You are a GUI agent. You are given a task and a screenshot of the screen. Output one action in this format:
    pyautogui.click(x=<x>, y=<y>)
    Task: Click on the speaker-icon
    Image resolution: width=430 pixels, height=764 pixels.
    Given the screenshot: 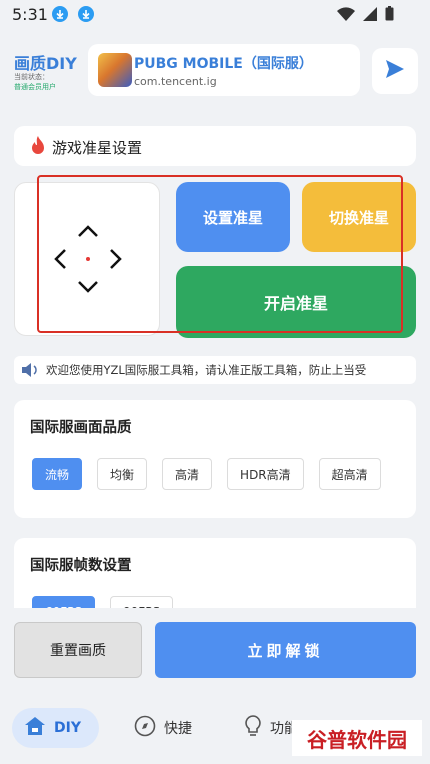 What is the action you would take?
    pyautogui.click(x=30, y=372)
    